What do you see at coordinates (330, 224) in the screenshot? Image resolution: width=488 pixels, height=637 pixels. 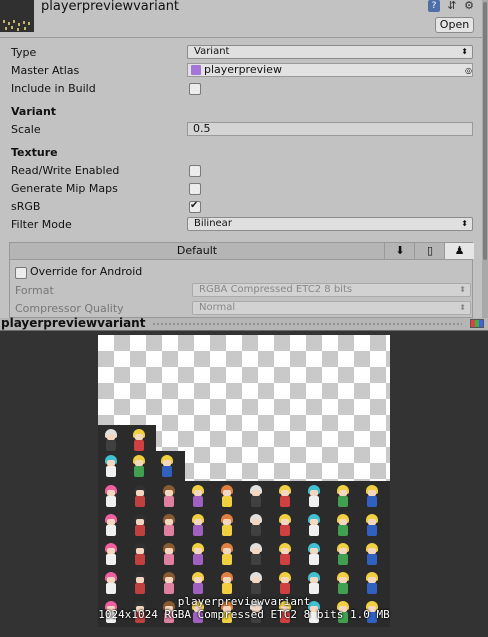 I see `filter-mode-dropdown: Bilinear ⬍` at bounding box center [330, 224].